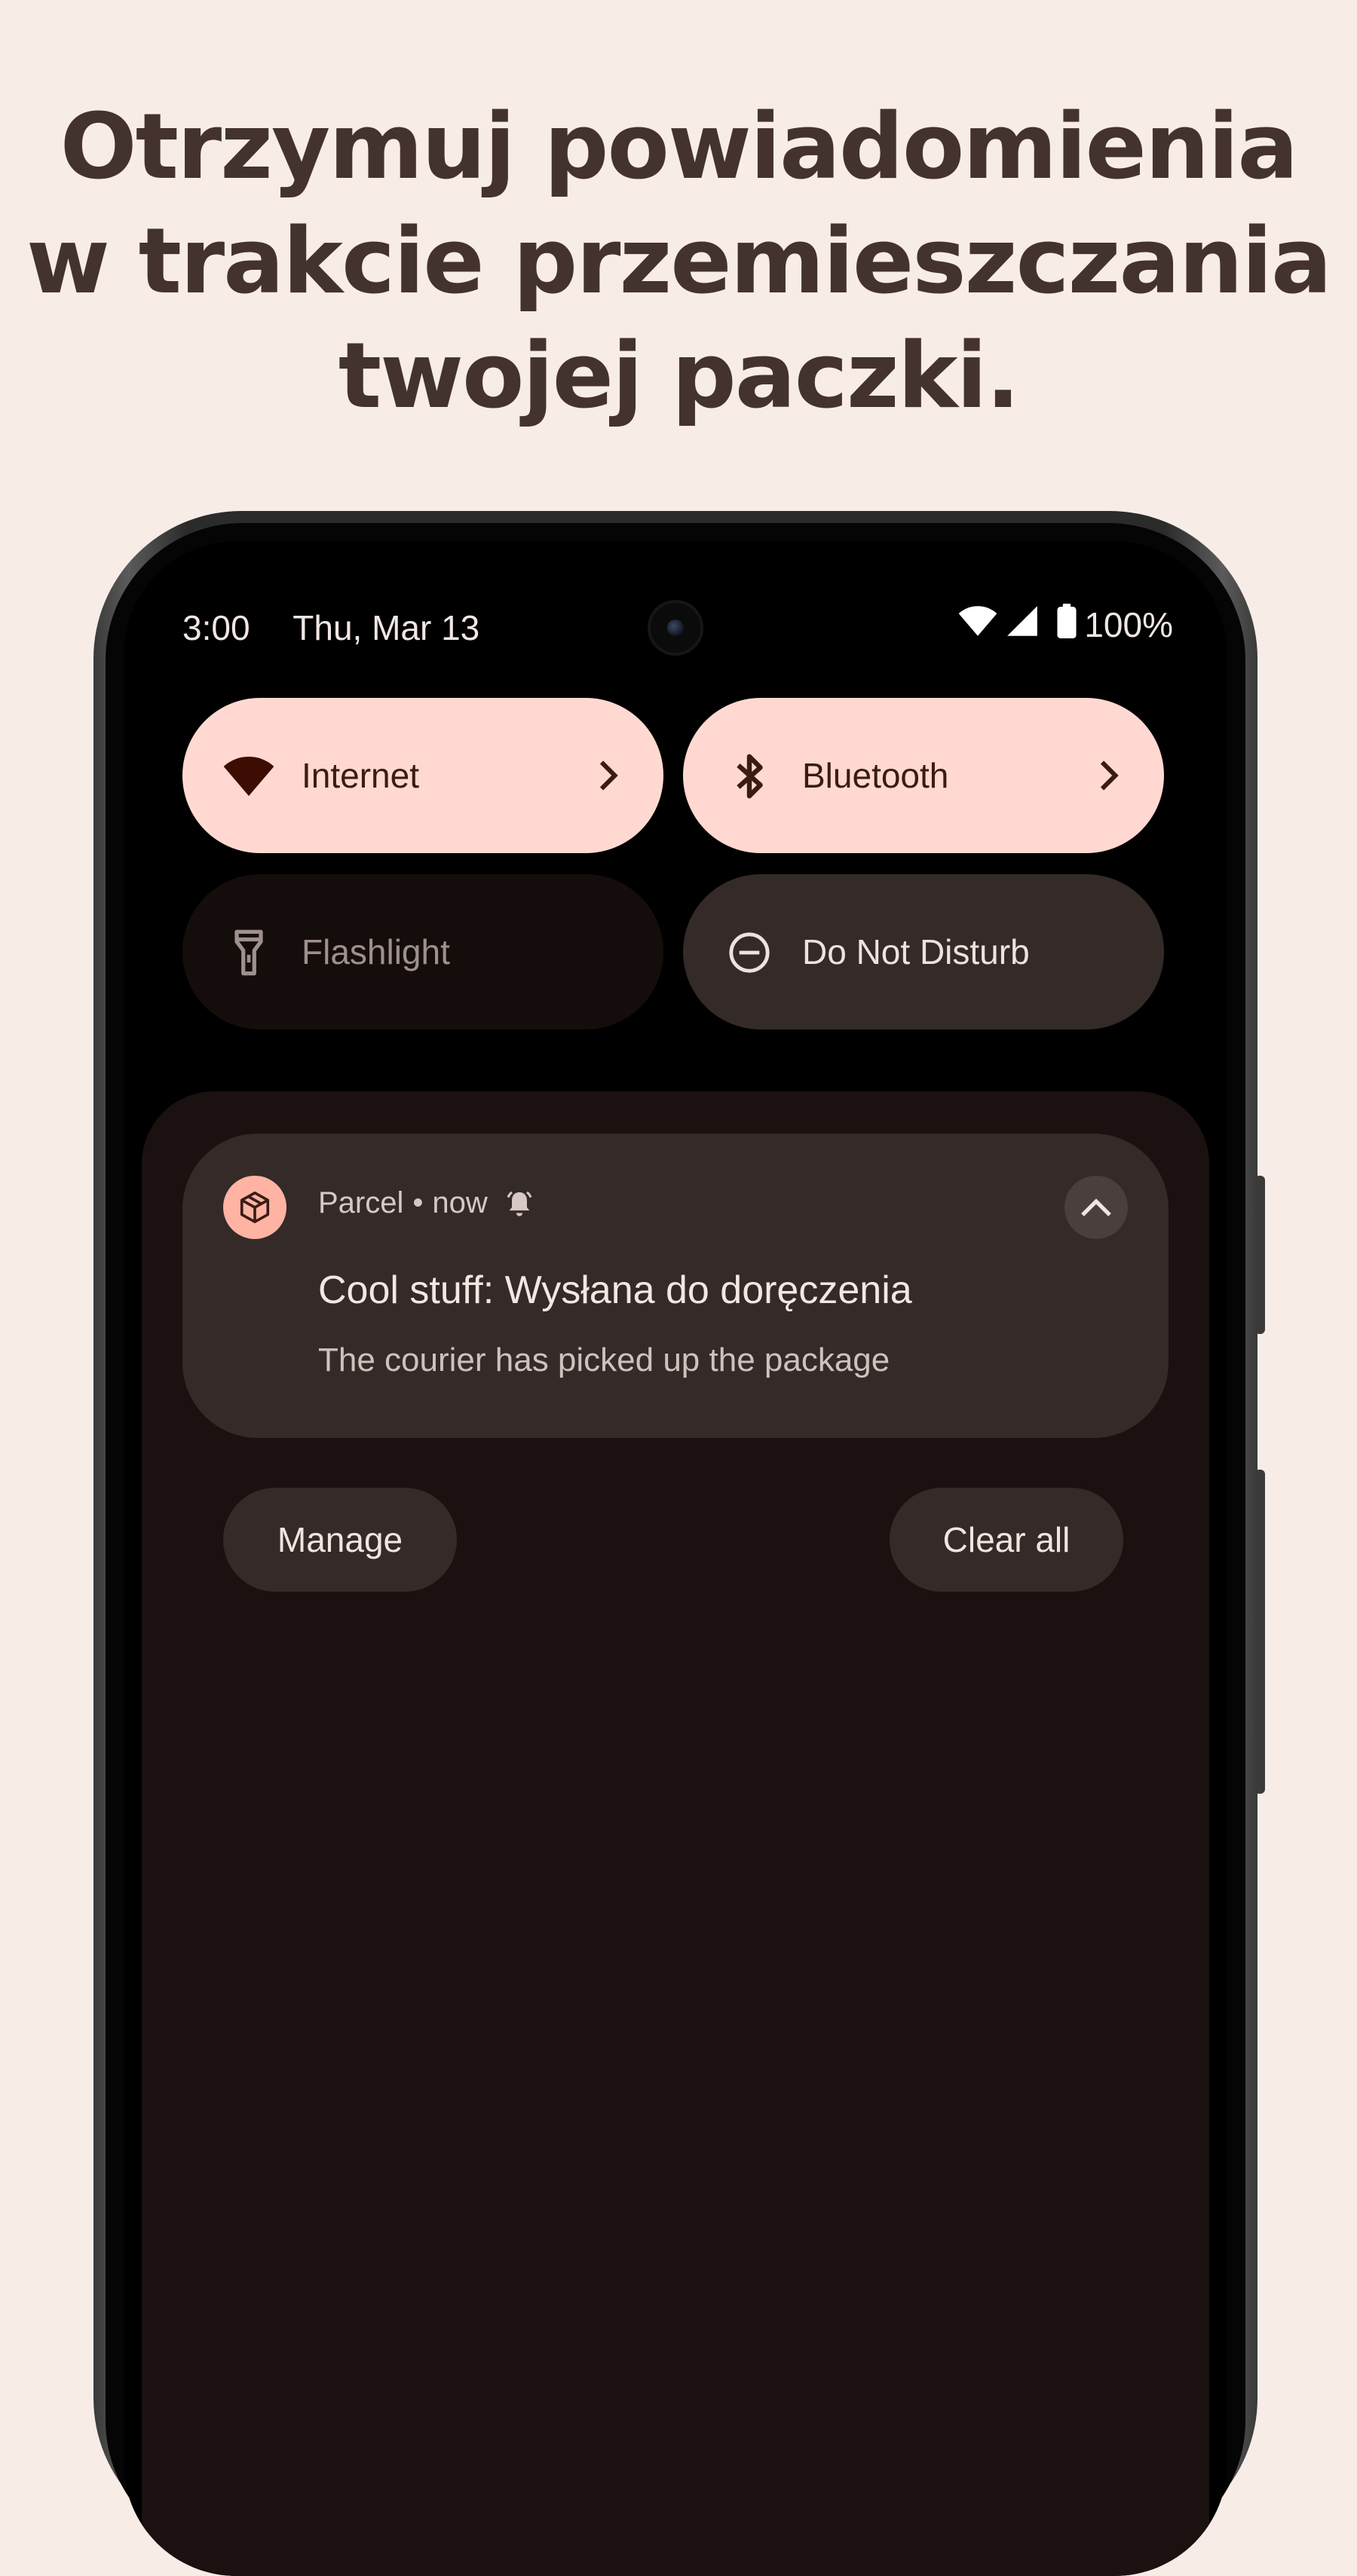 This screenshot has width=1357, height=2576. What do you see at coordinates (749, 776) in the screenshot?
I see `bluetooth-icon` at bounding box center [749, 776].